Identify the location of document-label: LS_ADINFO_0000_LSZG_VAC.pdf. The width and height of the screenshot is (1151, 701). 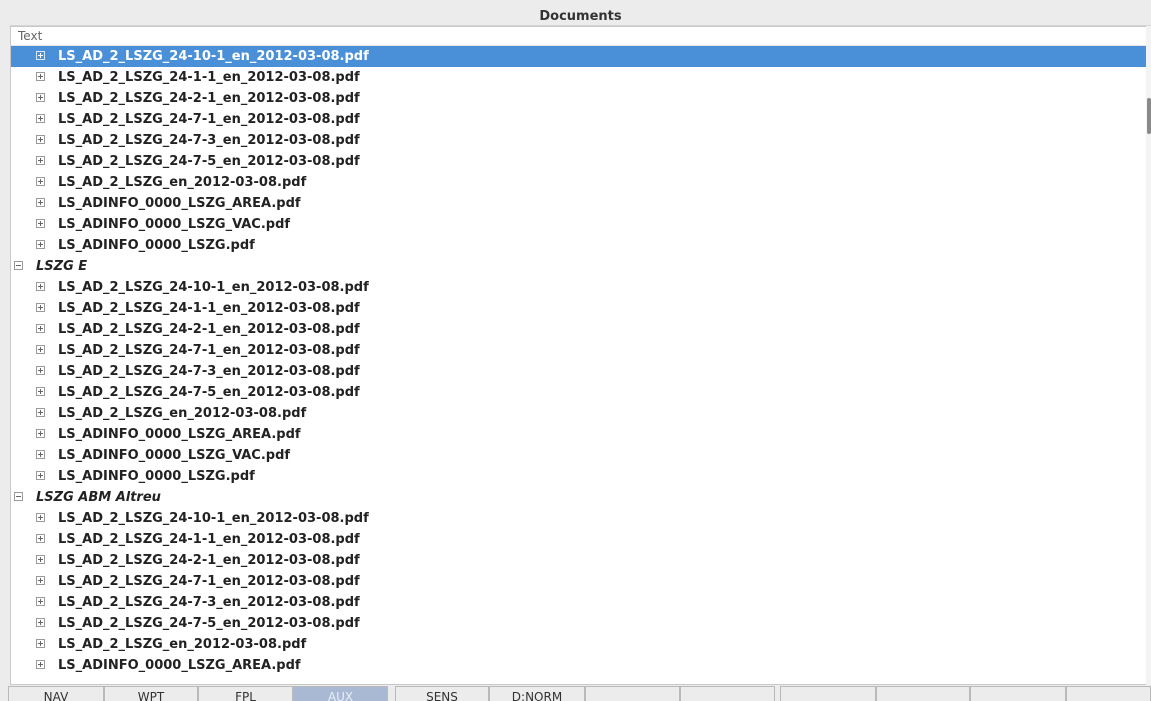
(174, 455).